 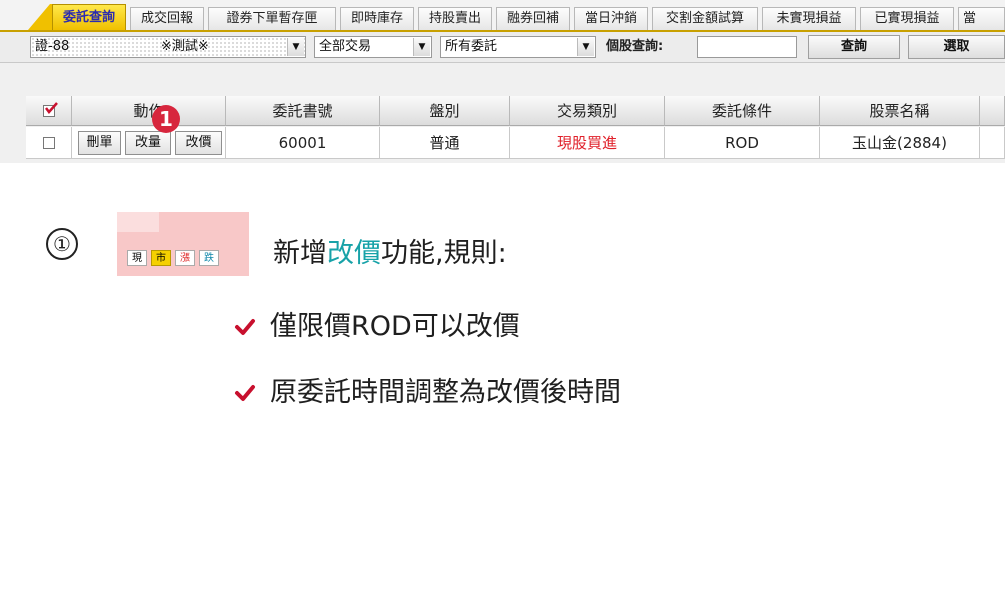 What do you see at coordinates (445, 111) in the screenshot?
I see `header-session: 盤別` at bounding box center [445, 111].